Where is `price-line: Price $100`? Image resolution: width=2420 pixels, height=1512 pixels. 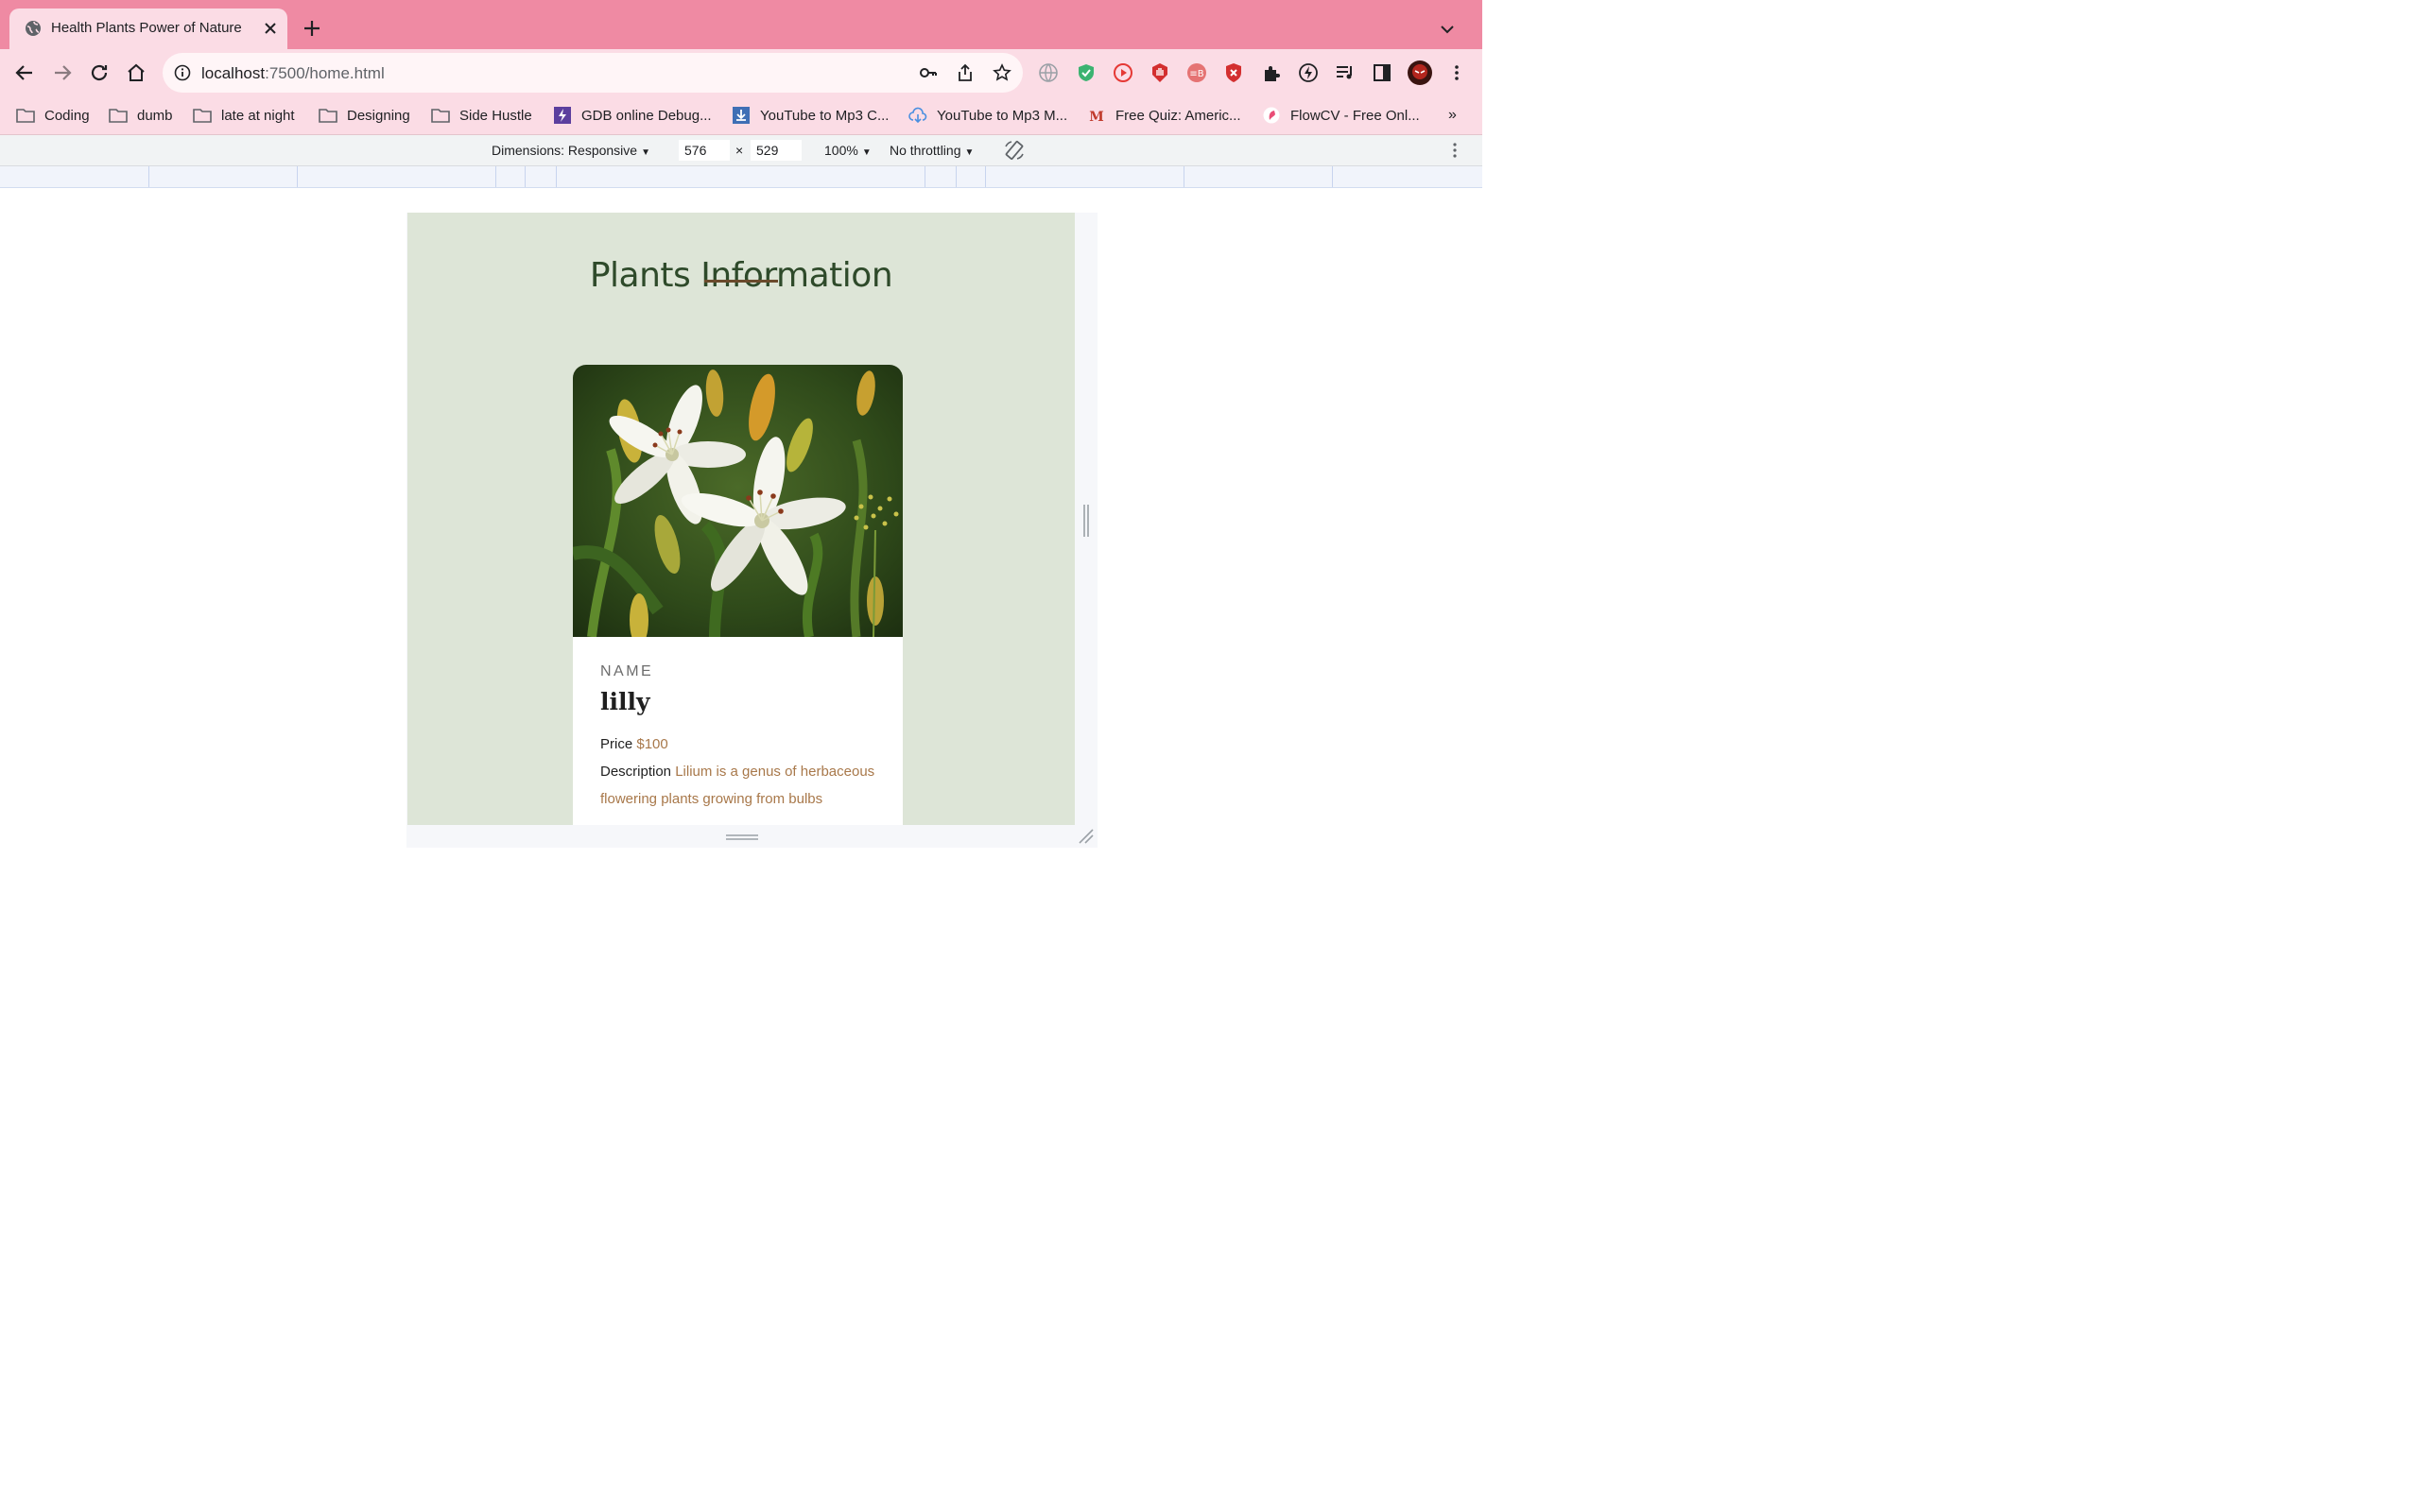
price-line: Price $100 is located at coordinates (742, 744).